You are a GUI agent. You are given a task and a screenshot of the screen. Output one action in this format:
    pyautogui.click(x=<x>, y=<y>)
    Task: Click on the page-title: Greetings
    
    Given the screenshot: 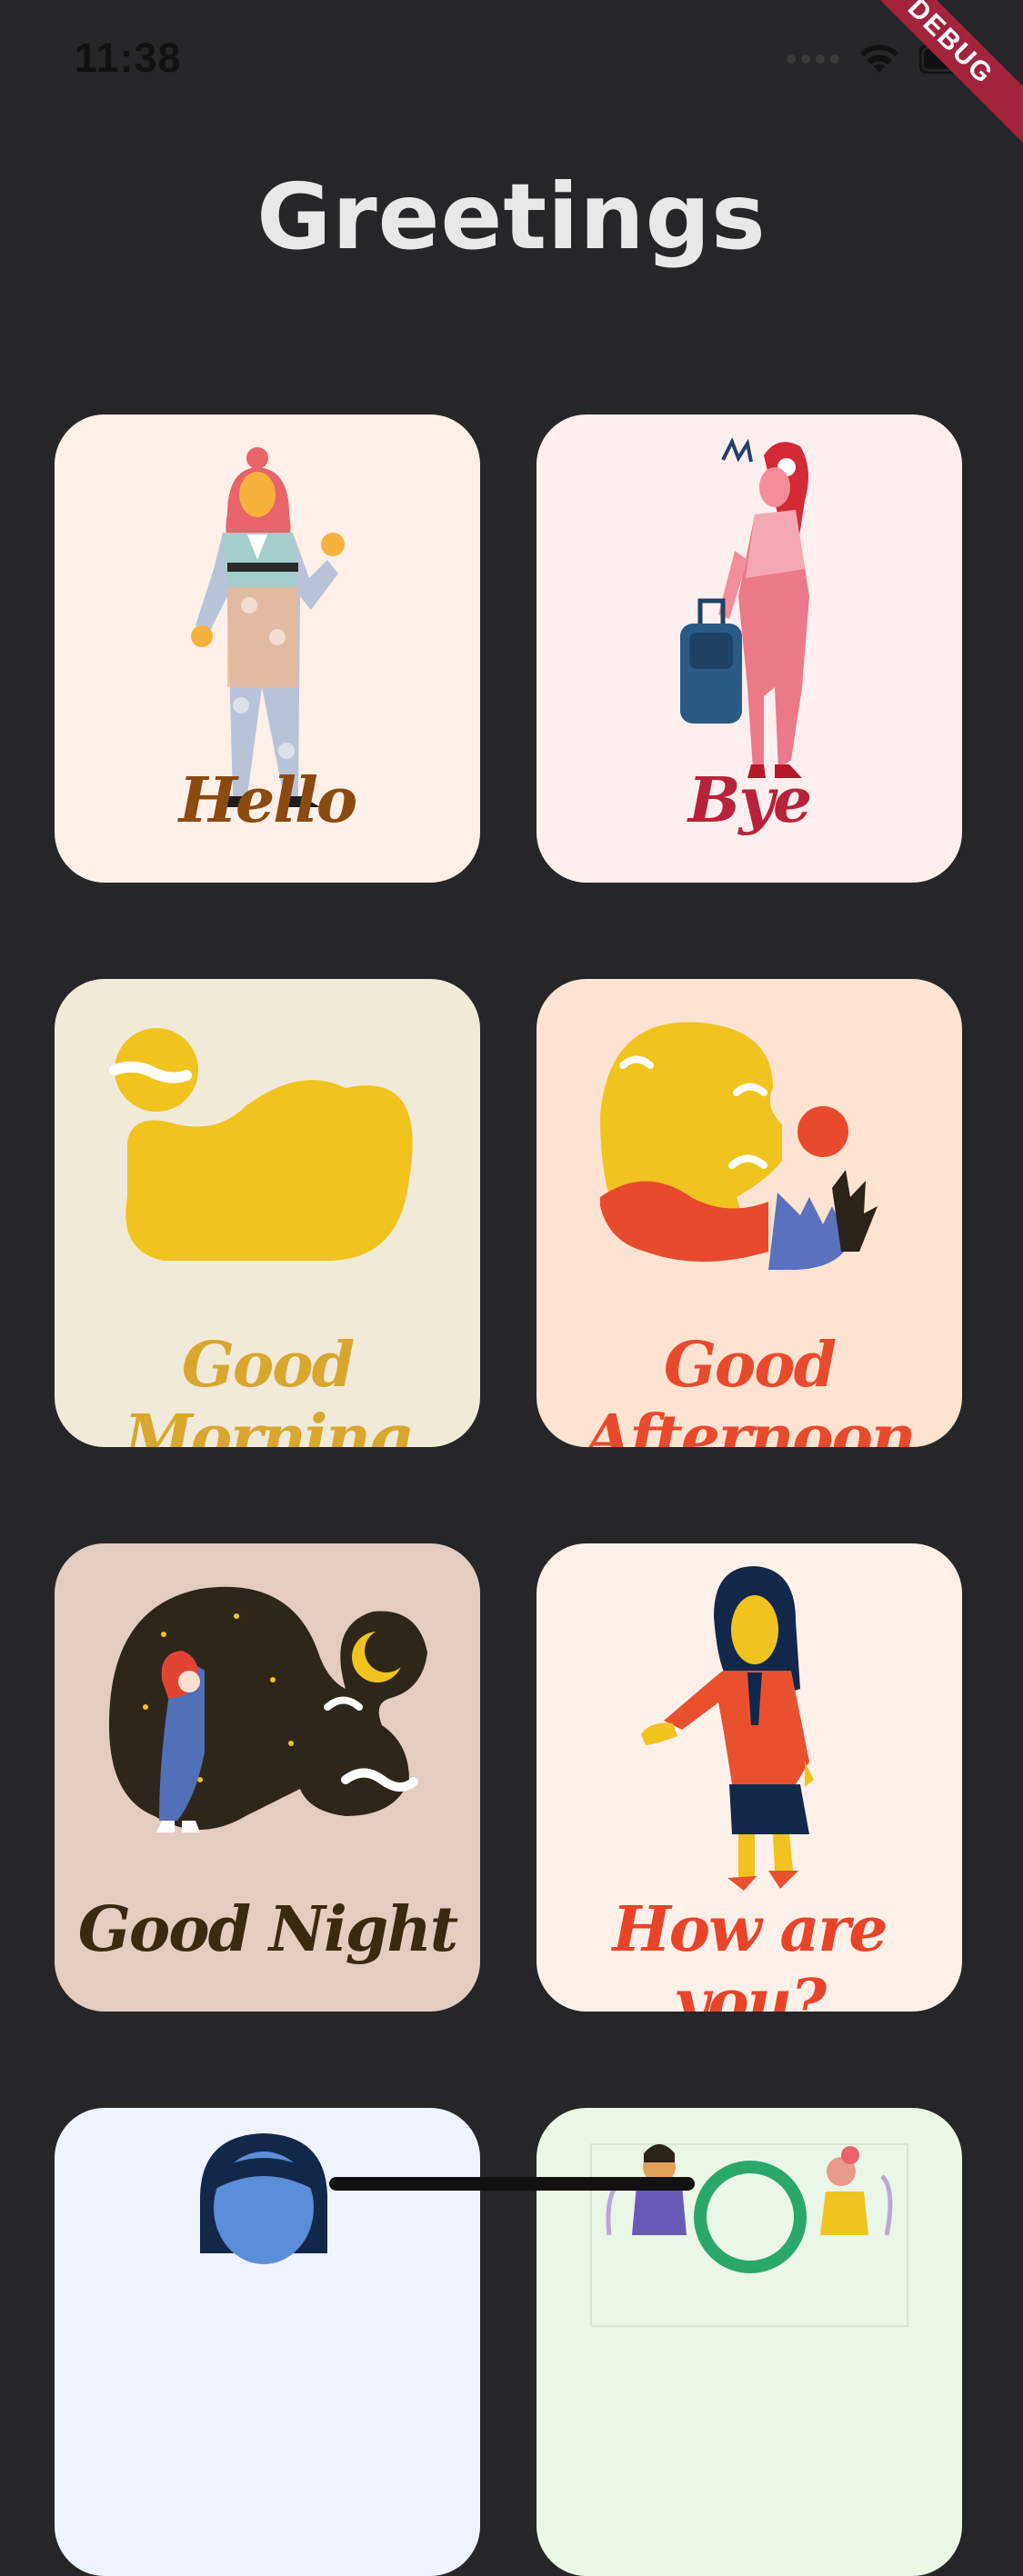 What is the action you would take?
    pyautogui.click(x=511, y=217)
    